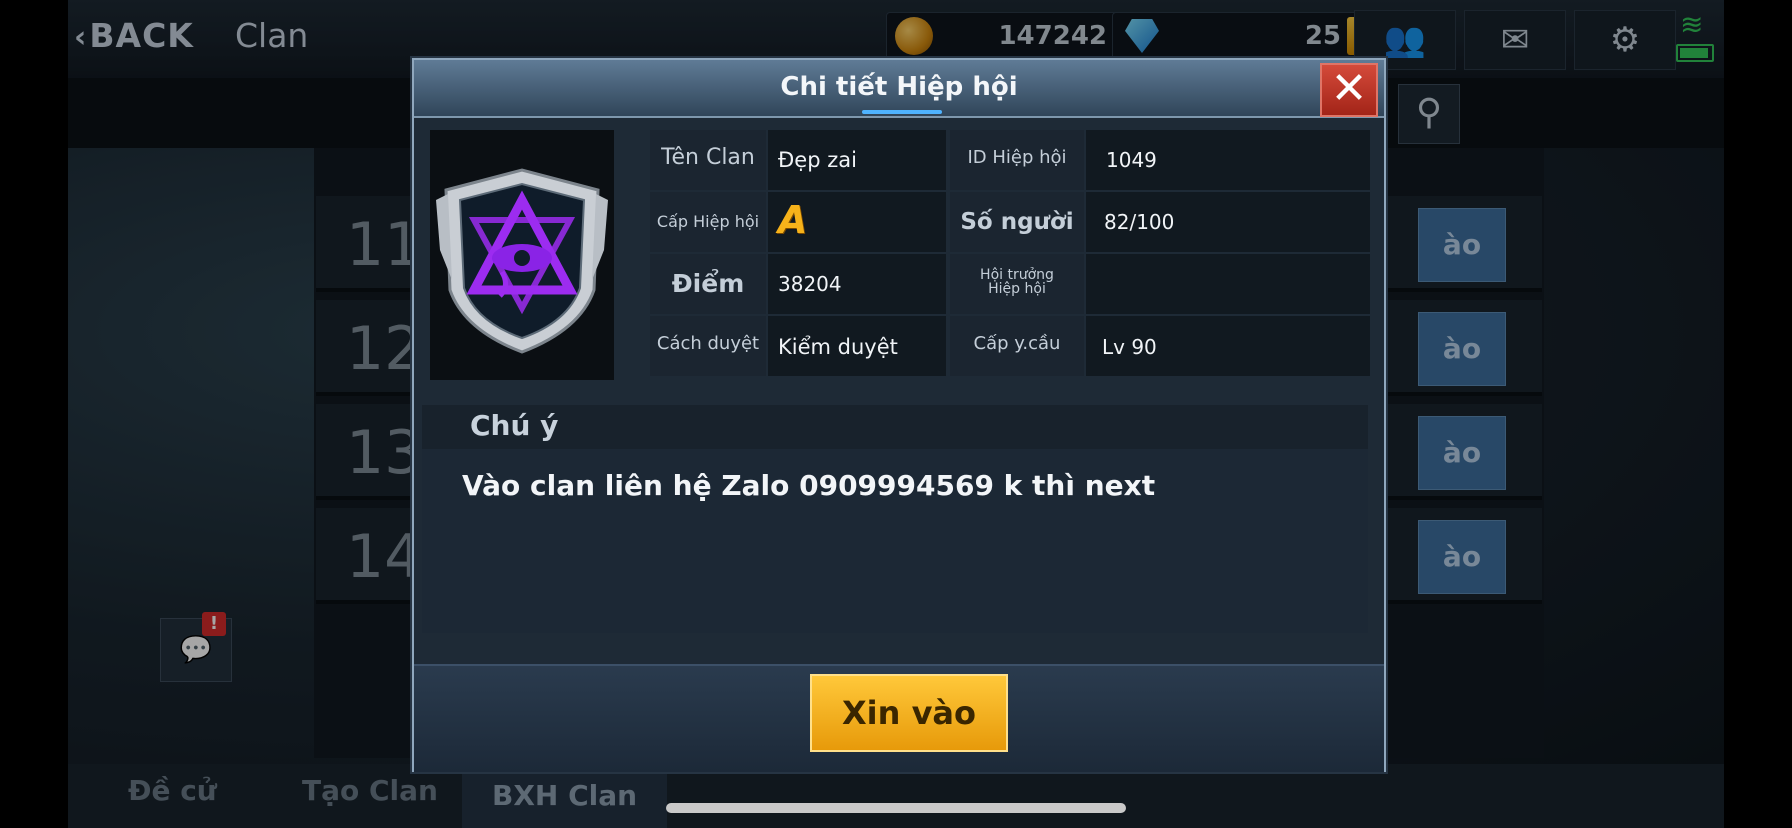 This screenshot has height=828, width=1792. What do you see at coordinates (1017, 222) in the screenshot?
I see `member-count-label: Số người` at bounding box center [1017, 222].